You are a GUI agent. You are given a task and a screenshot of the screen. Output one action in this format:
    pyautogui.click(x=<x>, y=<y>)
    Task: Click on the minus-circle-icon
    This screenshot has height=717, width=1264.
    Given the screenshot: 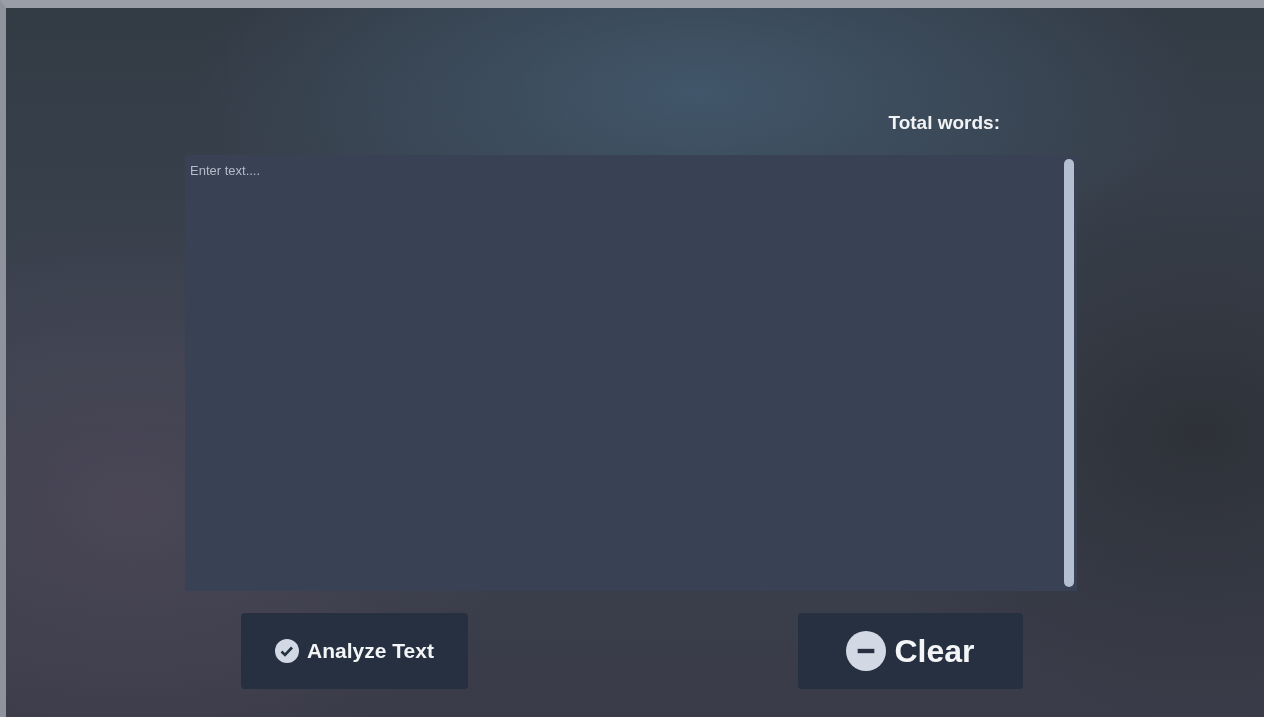 What is the action you would take?
    pyautogui.click(x=866, y=651)
    